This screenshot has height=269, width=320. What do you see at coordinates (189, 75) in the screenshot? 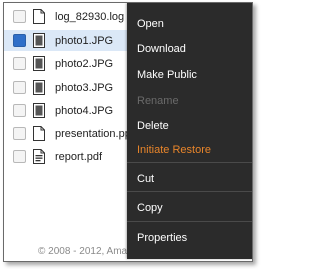
I see `menu-item-make-public: Make Public` at bounding box center [189, 75].